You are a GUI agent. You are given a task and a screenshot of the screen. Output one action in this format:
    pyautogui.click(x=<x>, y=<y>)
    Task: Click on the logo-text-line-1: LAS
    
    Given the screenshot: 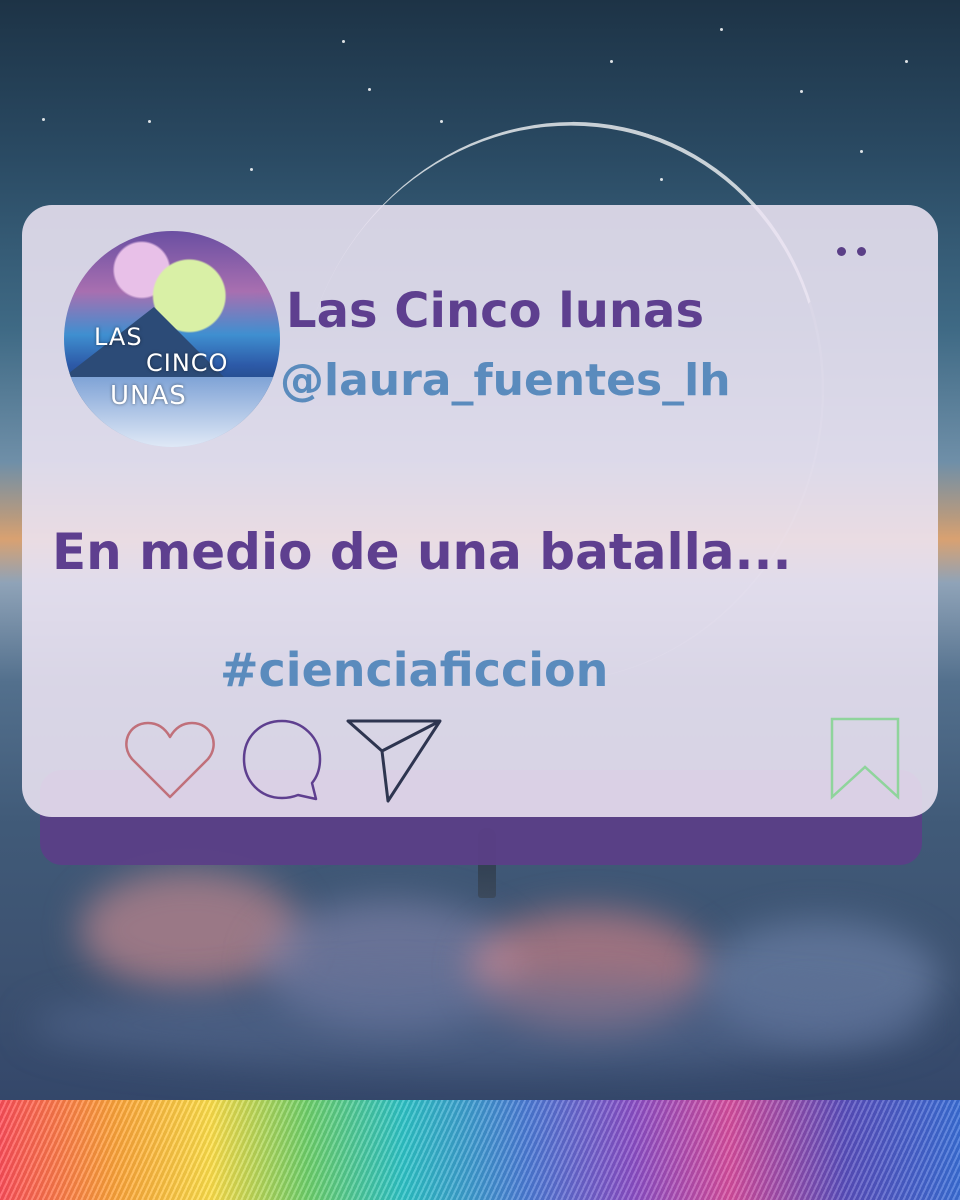 What is the action you would take?
    pyautogui.click(x=118, y=337)
    